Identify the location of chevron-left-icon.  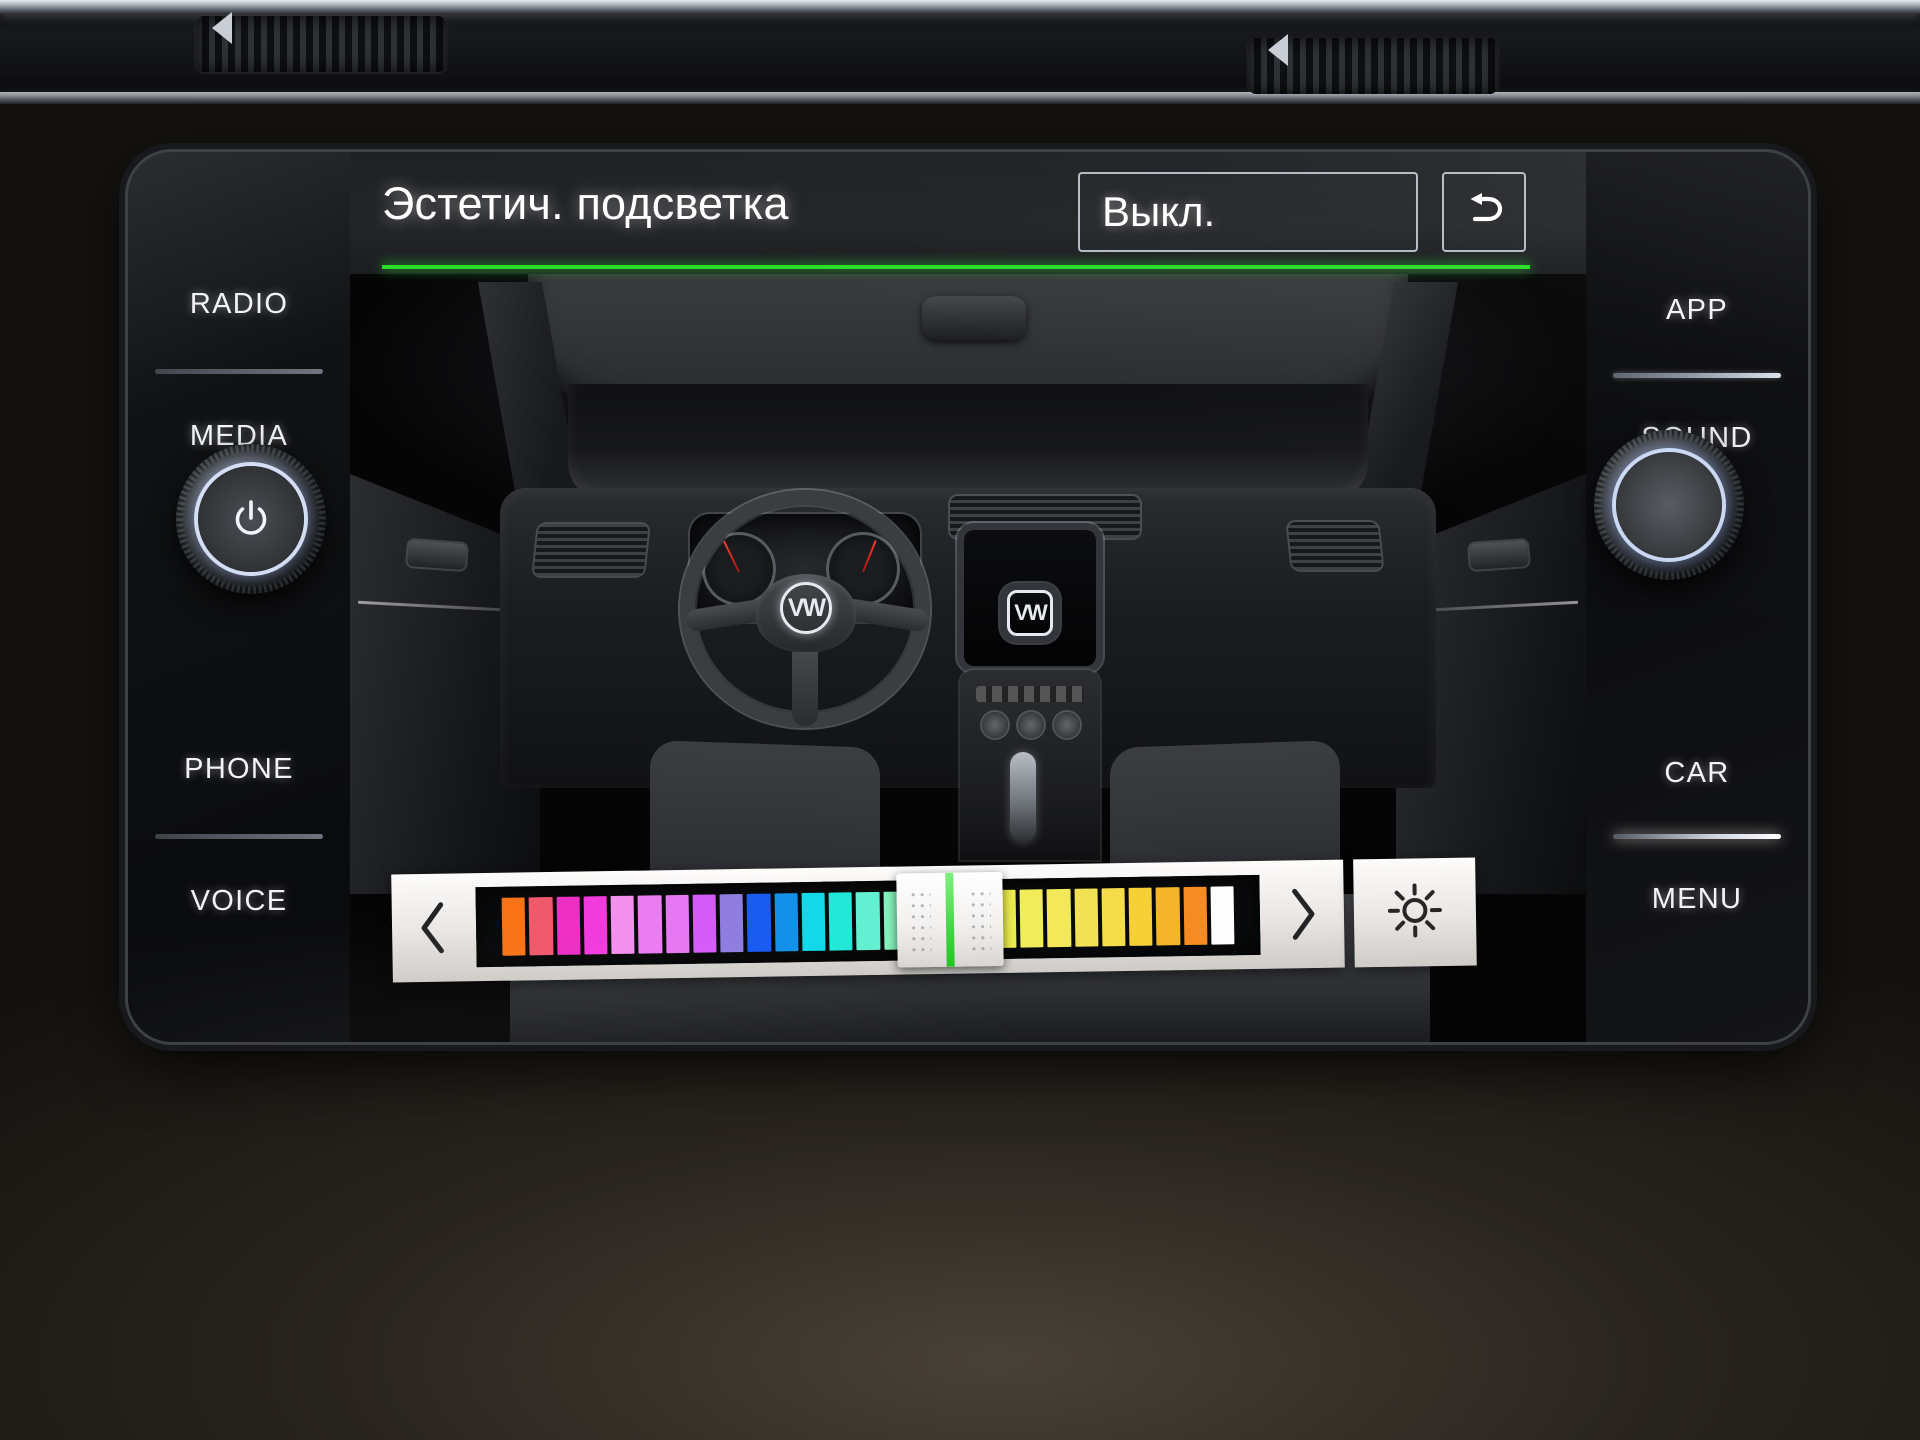
(433, 928).